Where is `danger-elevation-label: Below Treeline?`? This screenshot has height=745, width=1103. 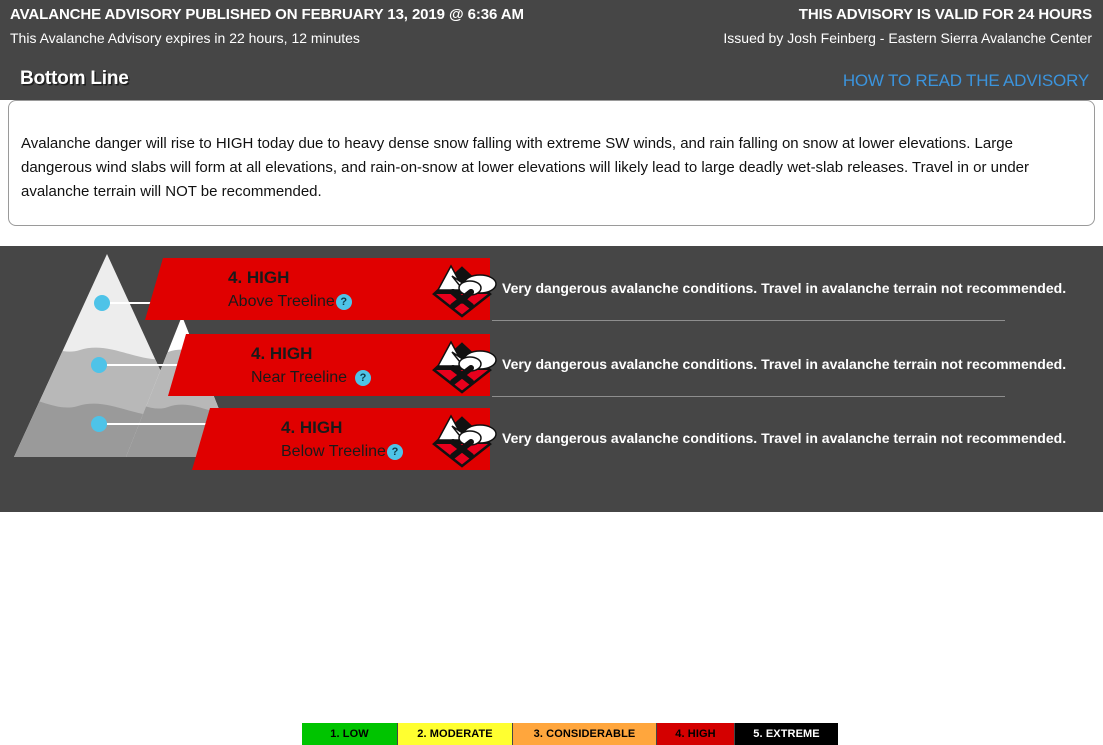 danger-elevation-label: Below Treeline? is located at coordinates (342, 452).